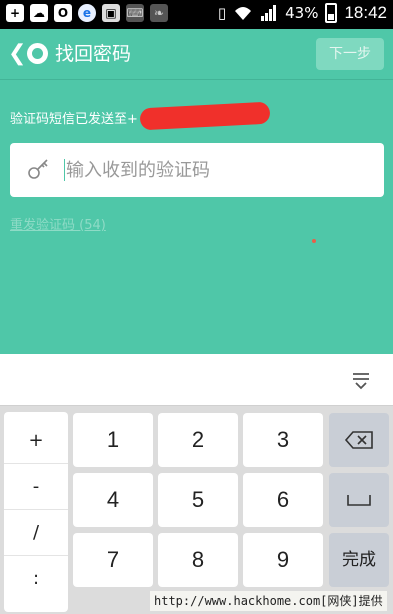 Image resolution: width=393 pixels, height=614 pixels. Describe the element at coordinates (283, 440) in the screenshot. I see `key-3: 3` at that location.